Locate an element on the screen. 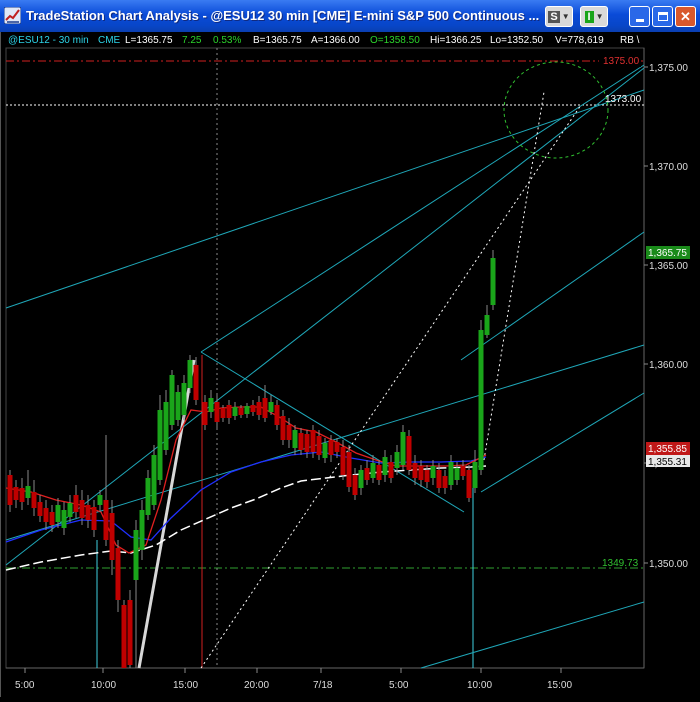 This screenshot has height=702, width=700. info-extra: RB \ is located at coordinates (630, 40).